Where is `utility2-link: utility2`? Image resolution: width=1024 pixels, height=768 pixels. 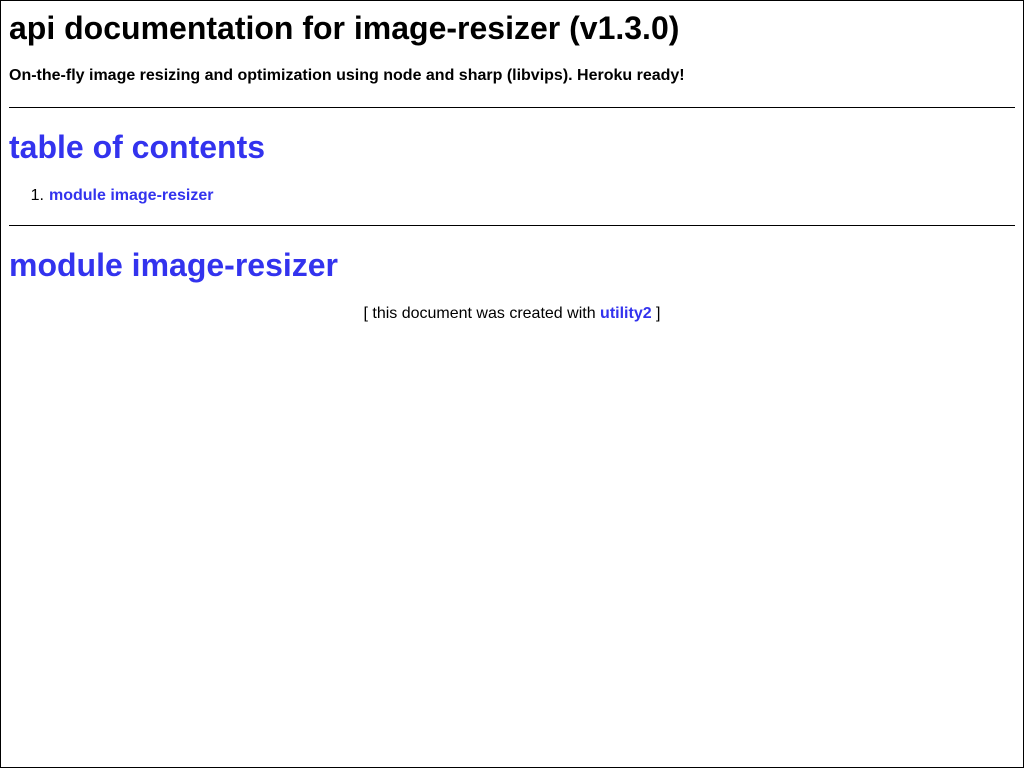 utility2-link: utility2 is located at coordinates (626, 313).